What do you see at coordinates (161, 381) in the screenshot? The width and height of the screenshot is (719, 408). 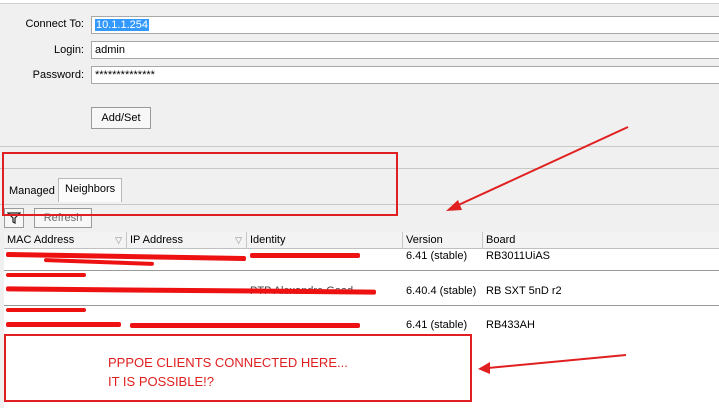 I see `annotation-text-line2: IT IS POSSIBLE!?` at bounding box center [161, 381].